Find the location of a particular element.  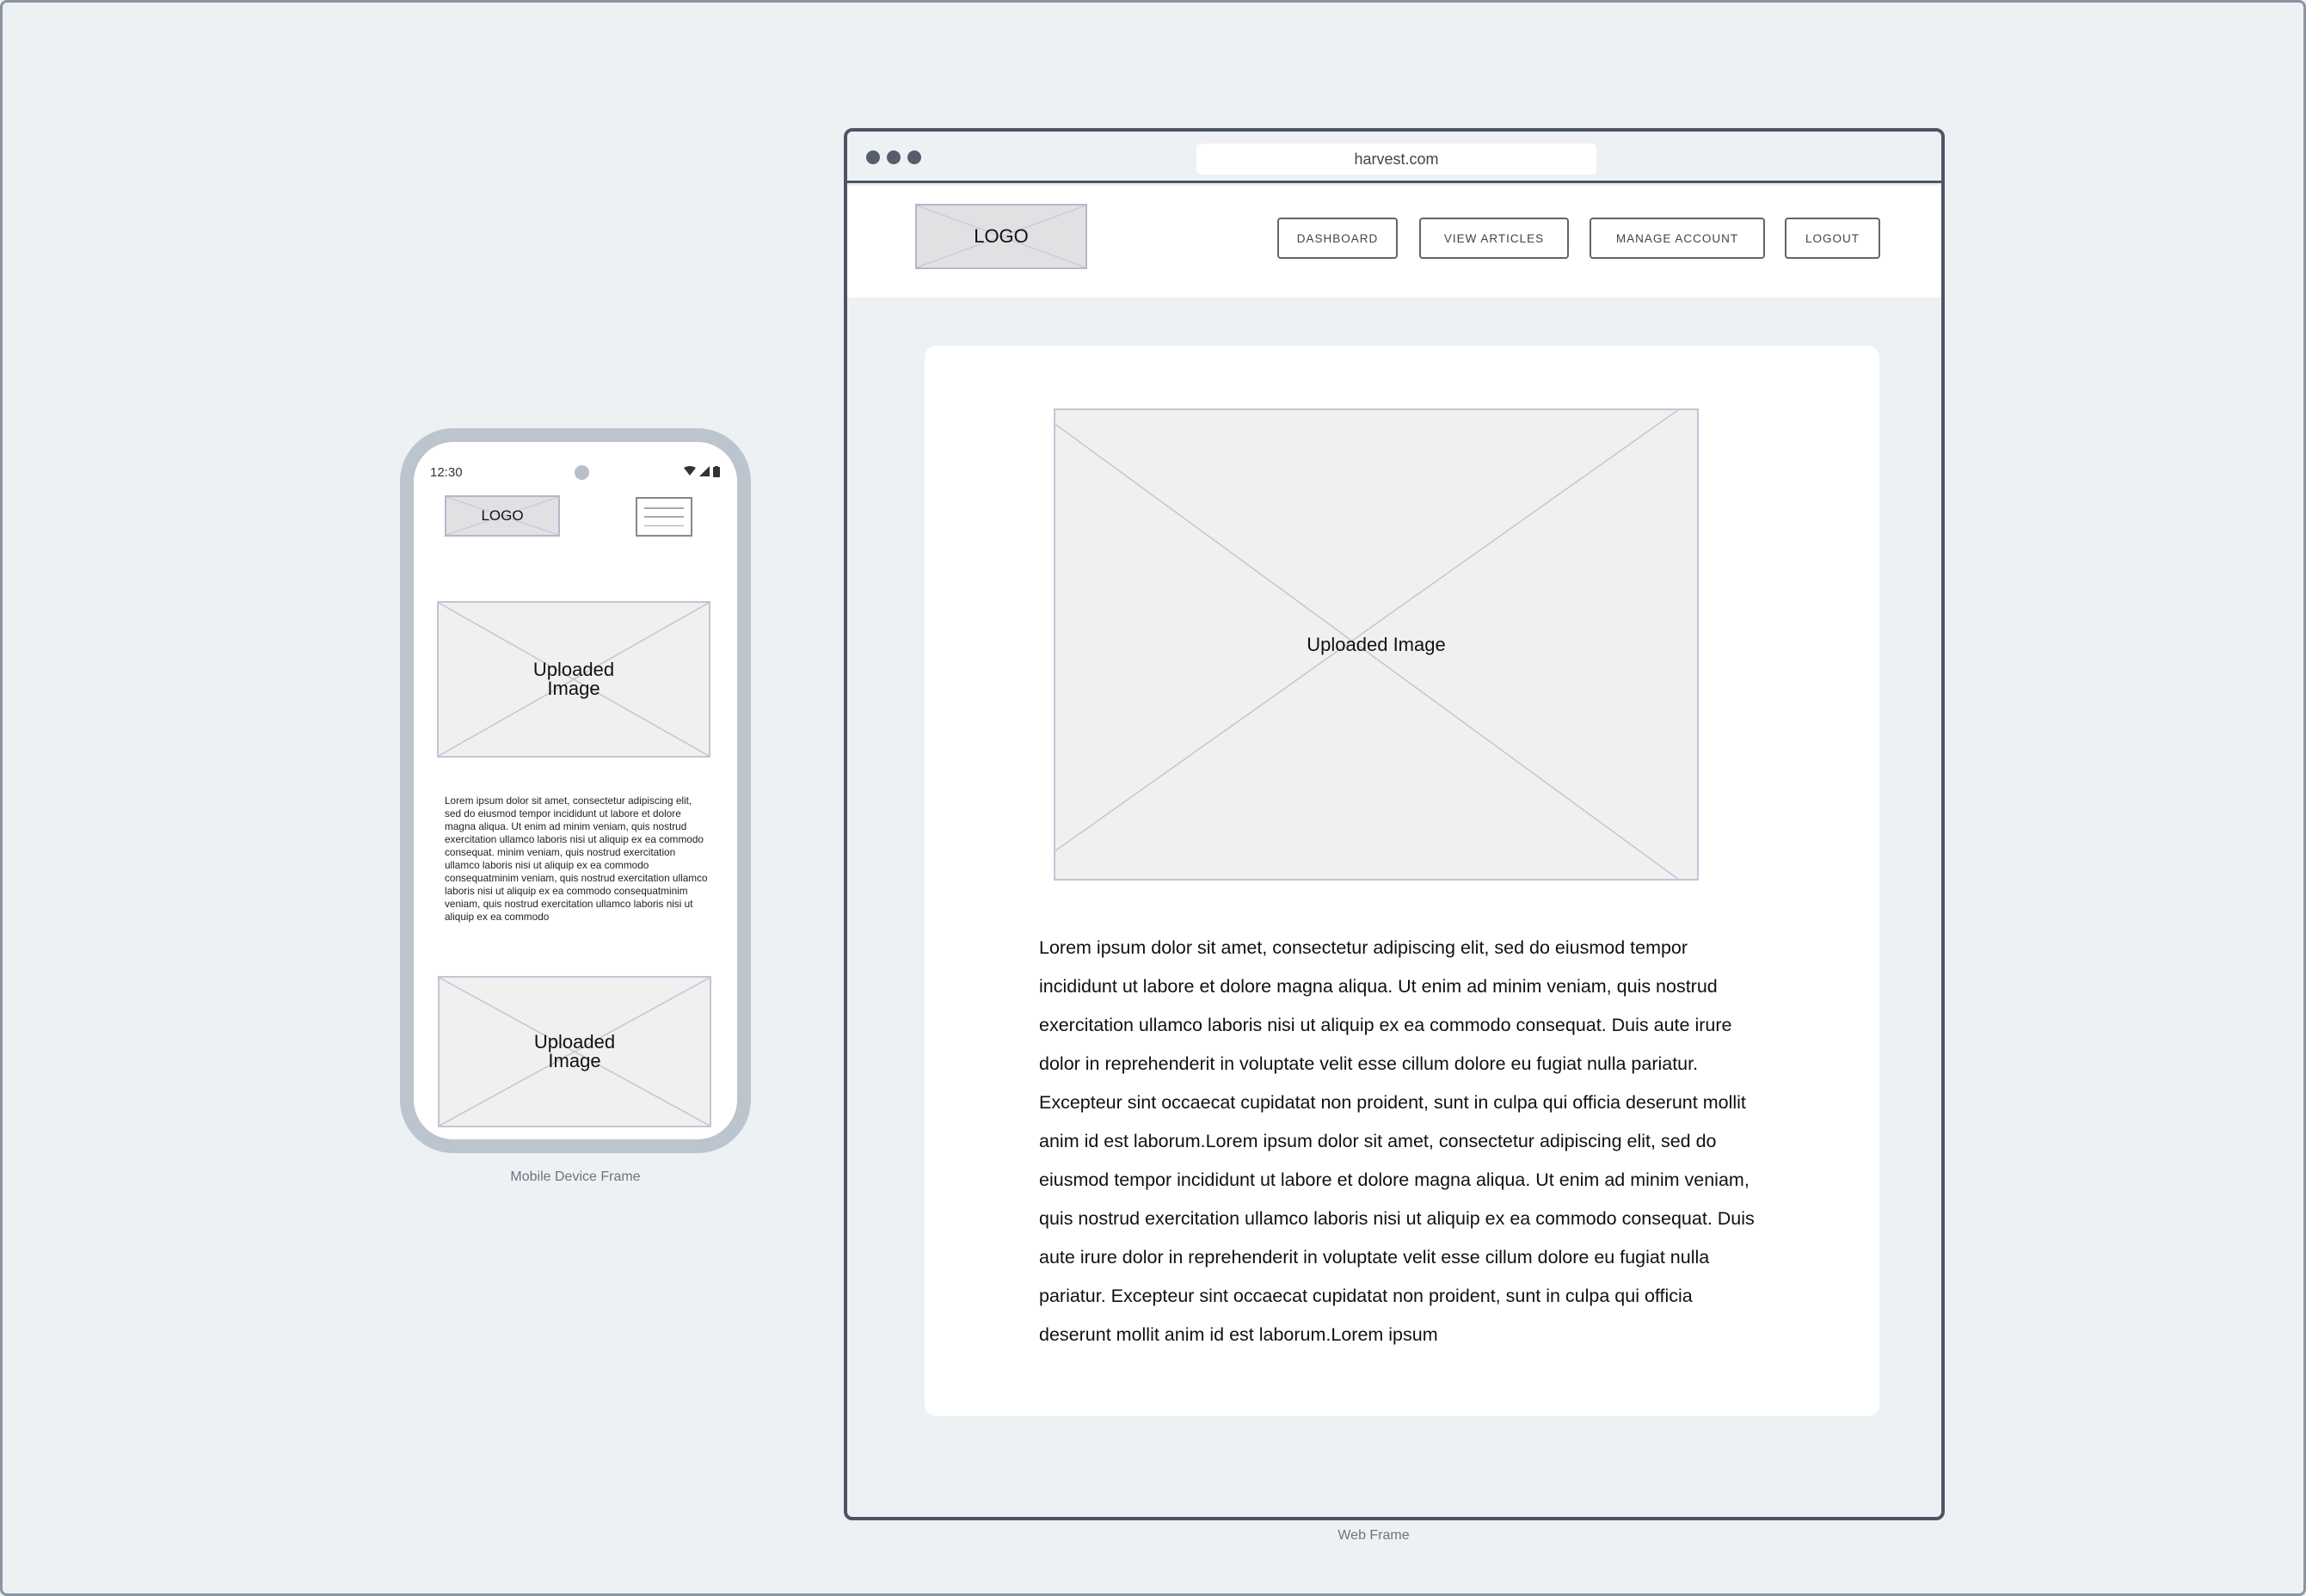

mobile-logo: LOGO is located at coordinates (502, 516).